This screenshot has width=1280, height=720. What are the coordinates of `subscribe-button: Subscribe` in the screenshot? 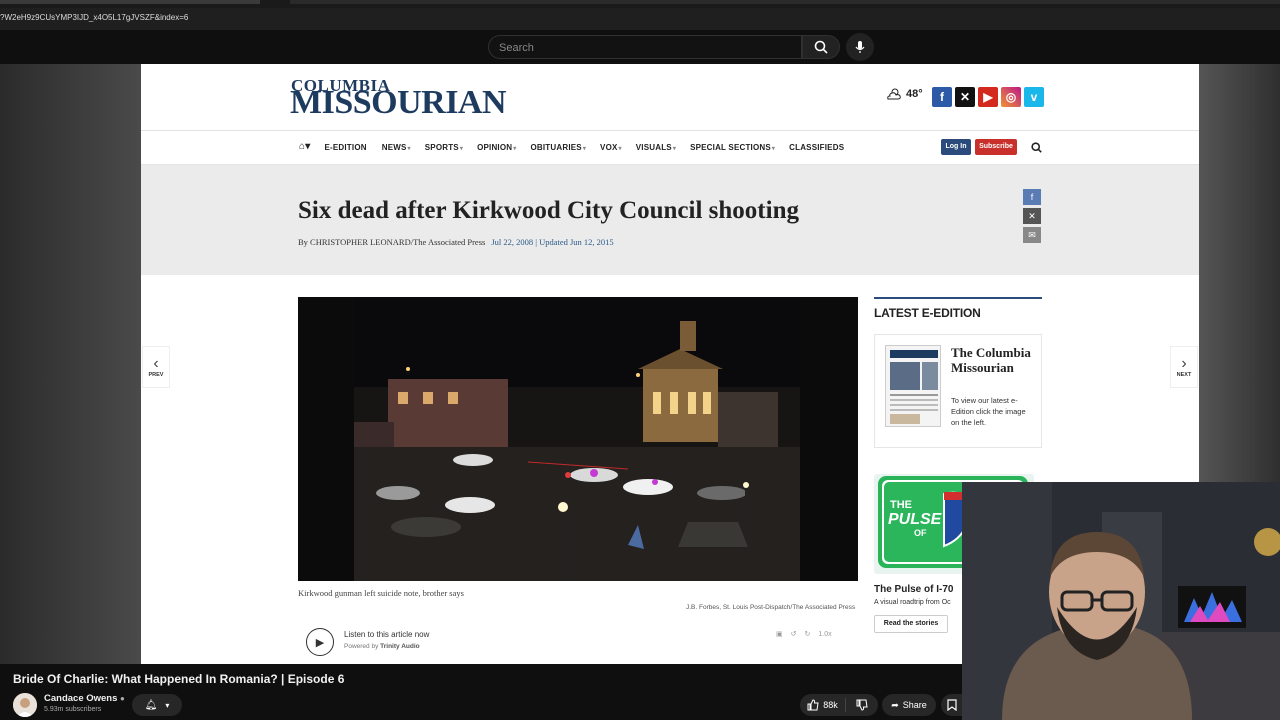 It's located at (996, 147).